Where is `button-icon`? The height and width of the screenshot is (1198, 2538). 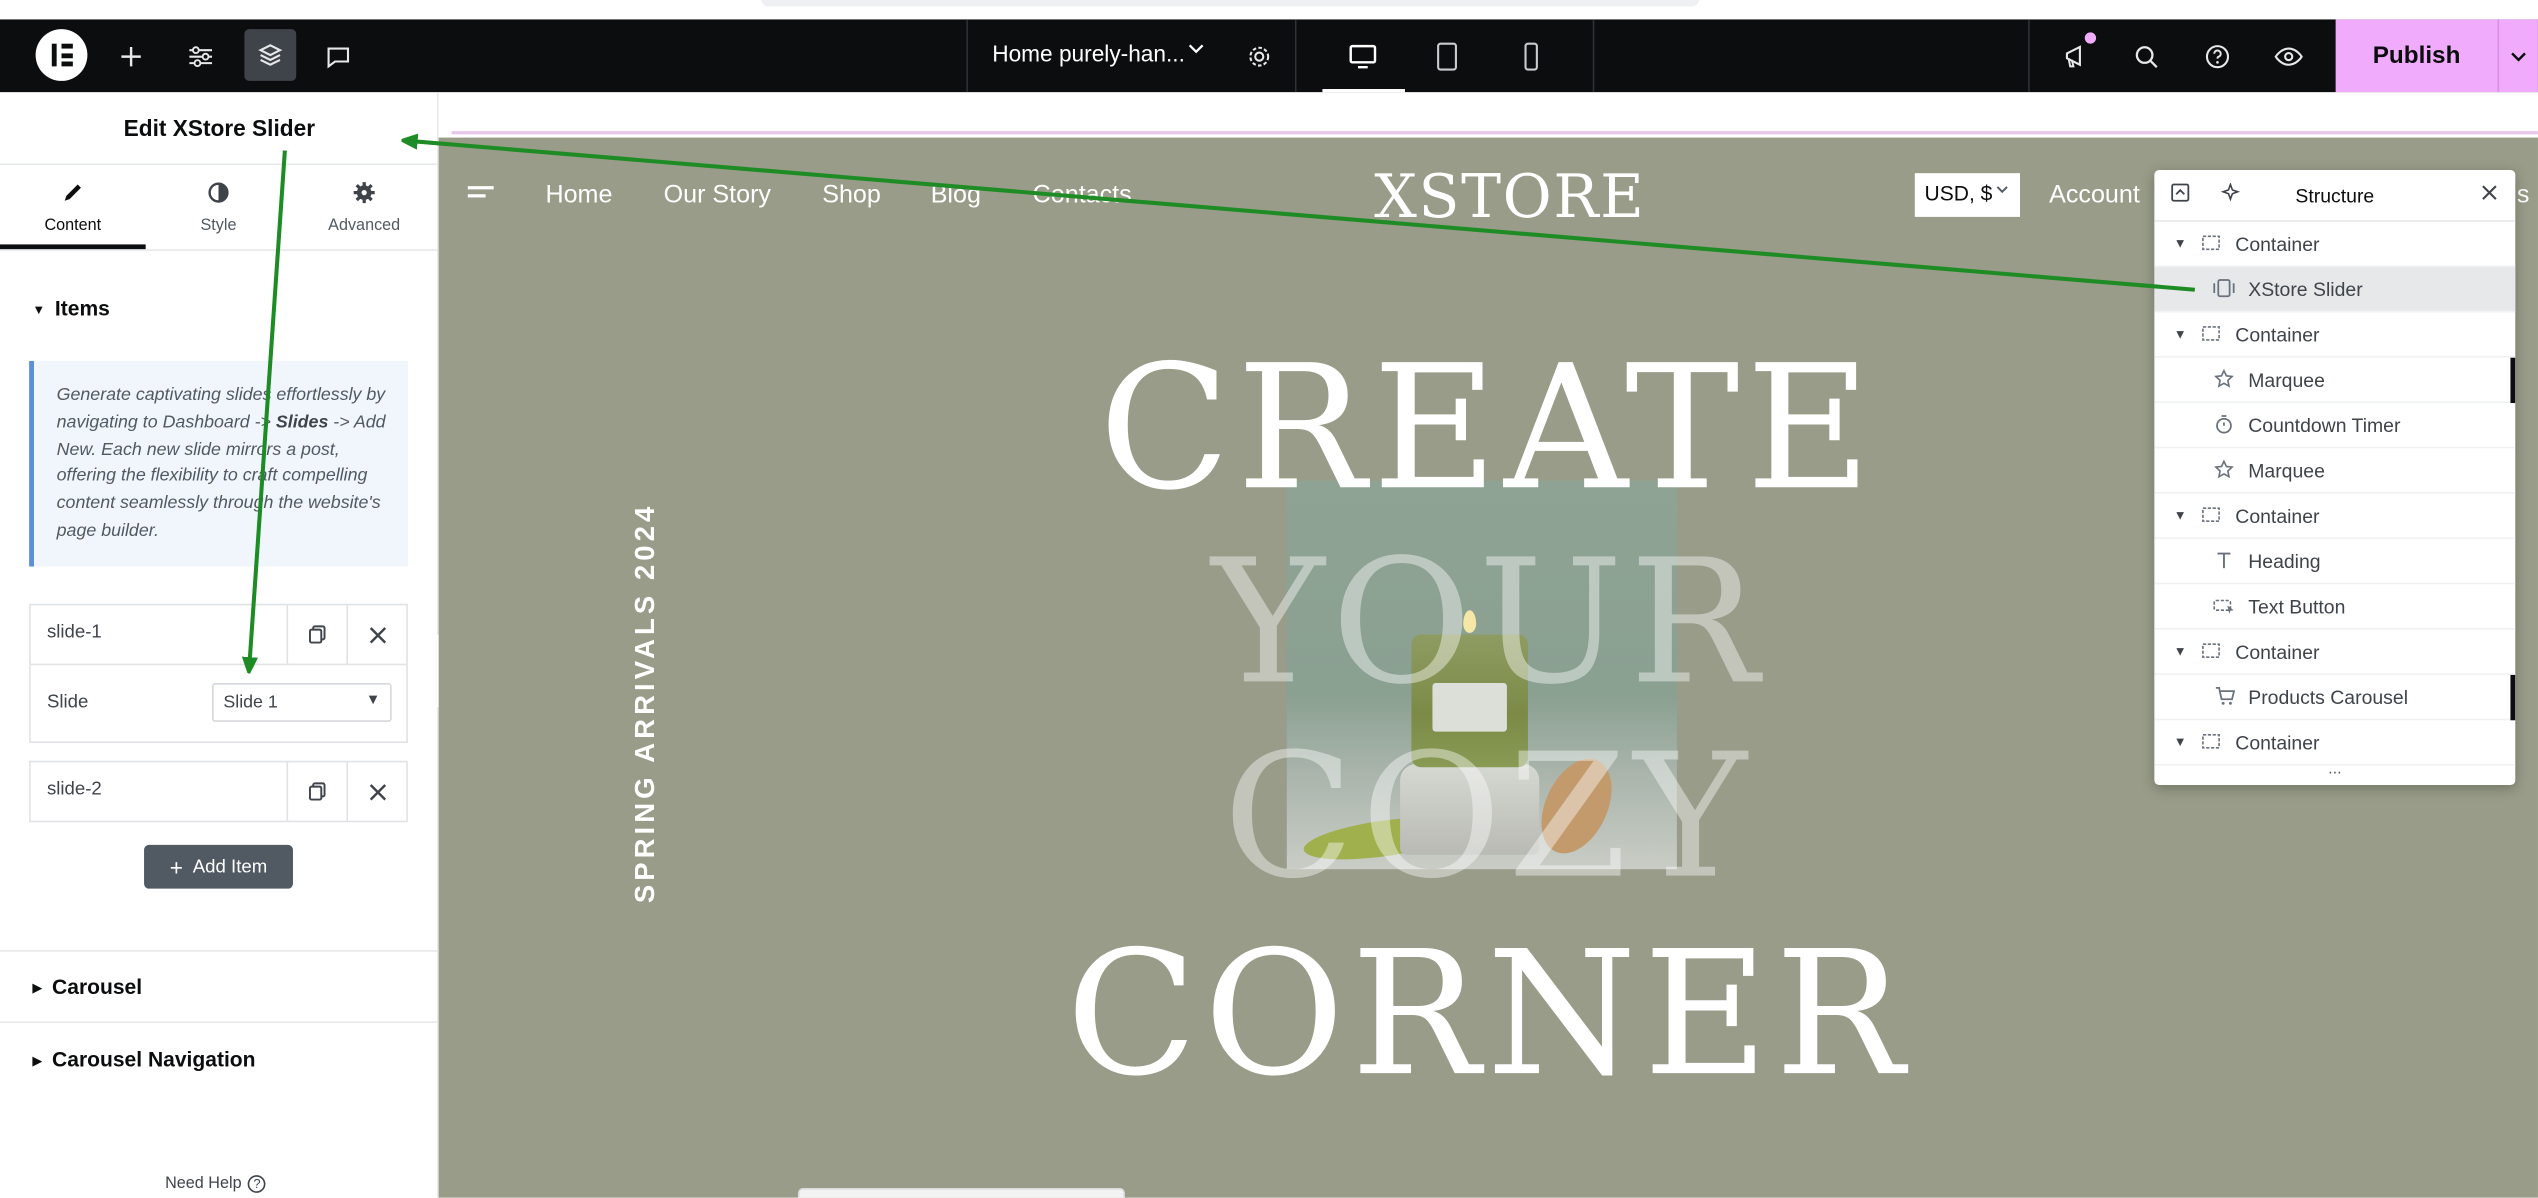
button-icon is located at coordinates (2224, 608).